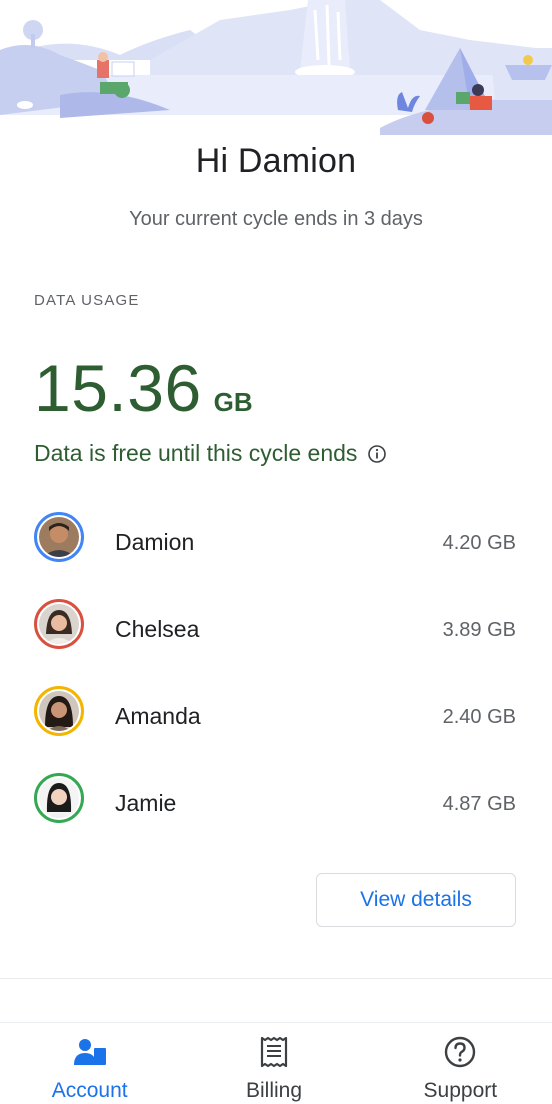 The image size is (552, 1104). I want to click on nav-item-support: Support, so click(460, 1063).